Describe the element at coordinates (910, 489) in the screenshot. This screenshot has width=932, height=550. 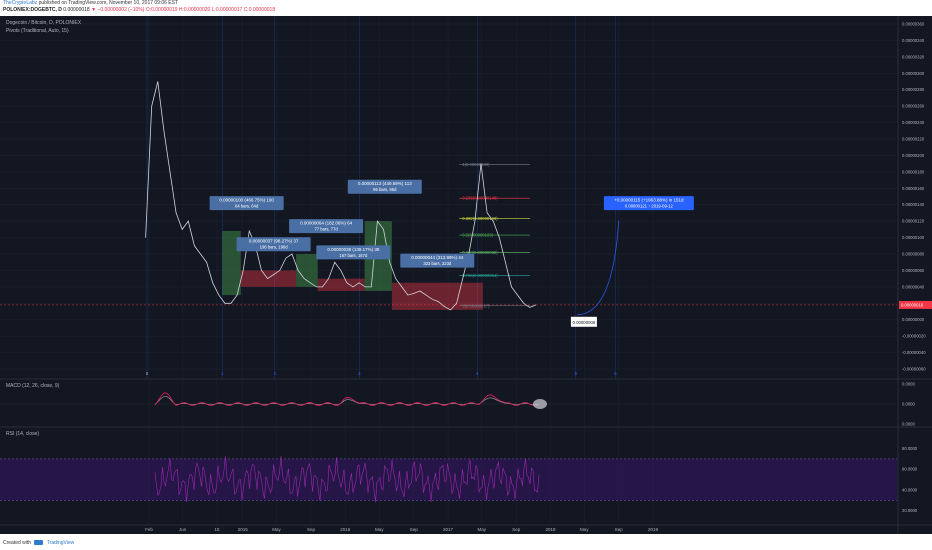
I see `rsi-tick-label: 40.0000` at that location.